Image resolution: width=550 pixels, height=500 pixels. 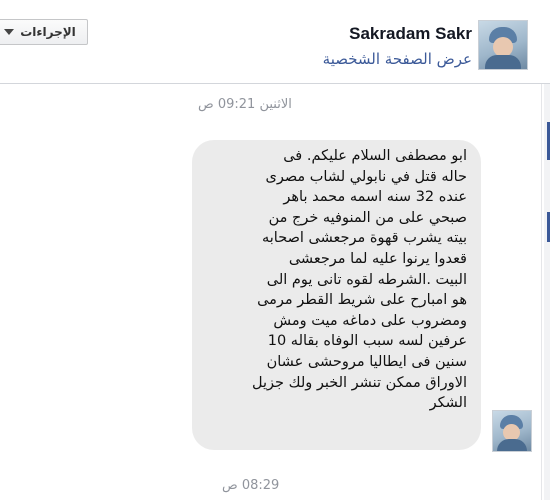 What do you see at coordinates (512, 431) in the screenshot?
I see `sender-avatar` at bounding box center [512, 431].